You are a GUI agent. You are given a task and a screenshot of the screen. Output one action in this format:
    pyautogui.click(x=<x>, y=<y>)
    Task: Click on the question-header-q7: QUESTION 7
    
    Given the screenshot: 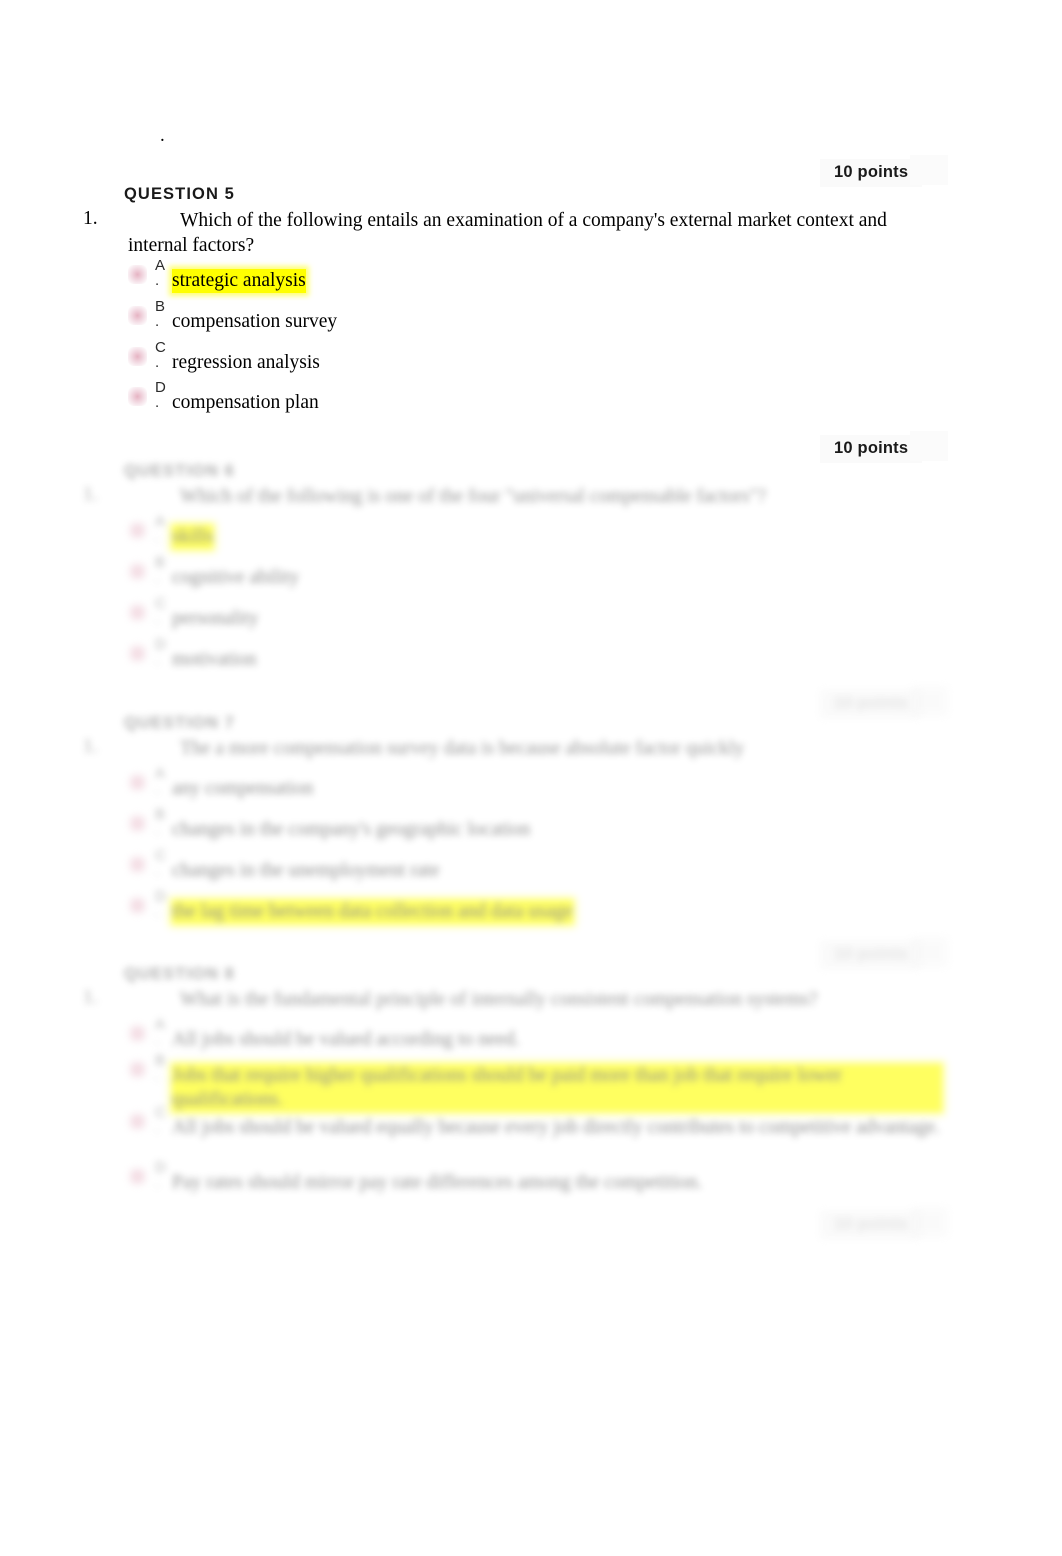 What is the action you would take?
    pyautogui.click(x=179, y=723)
    